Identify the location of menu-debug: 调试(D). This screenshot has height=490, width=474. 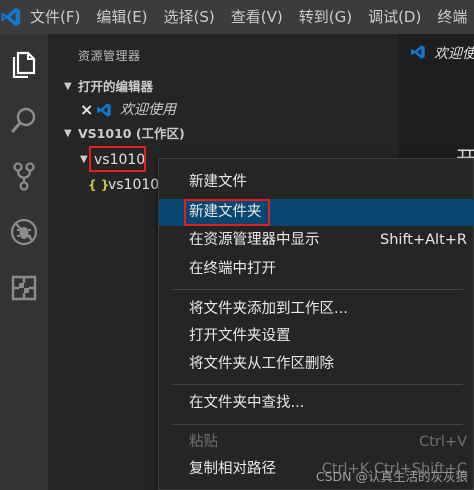
(394, 17).